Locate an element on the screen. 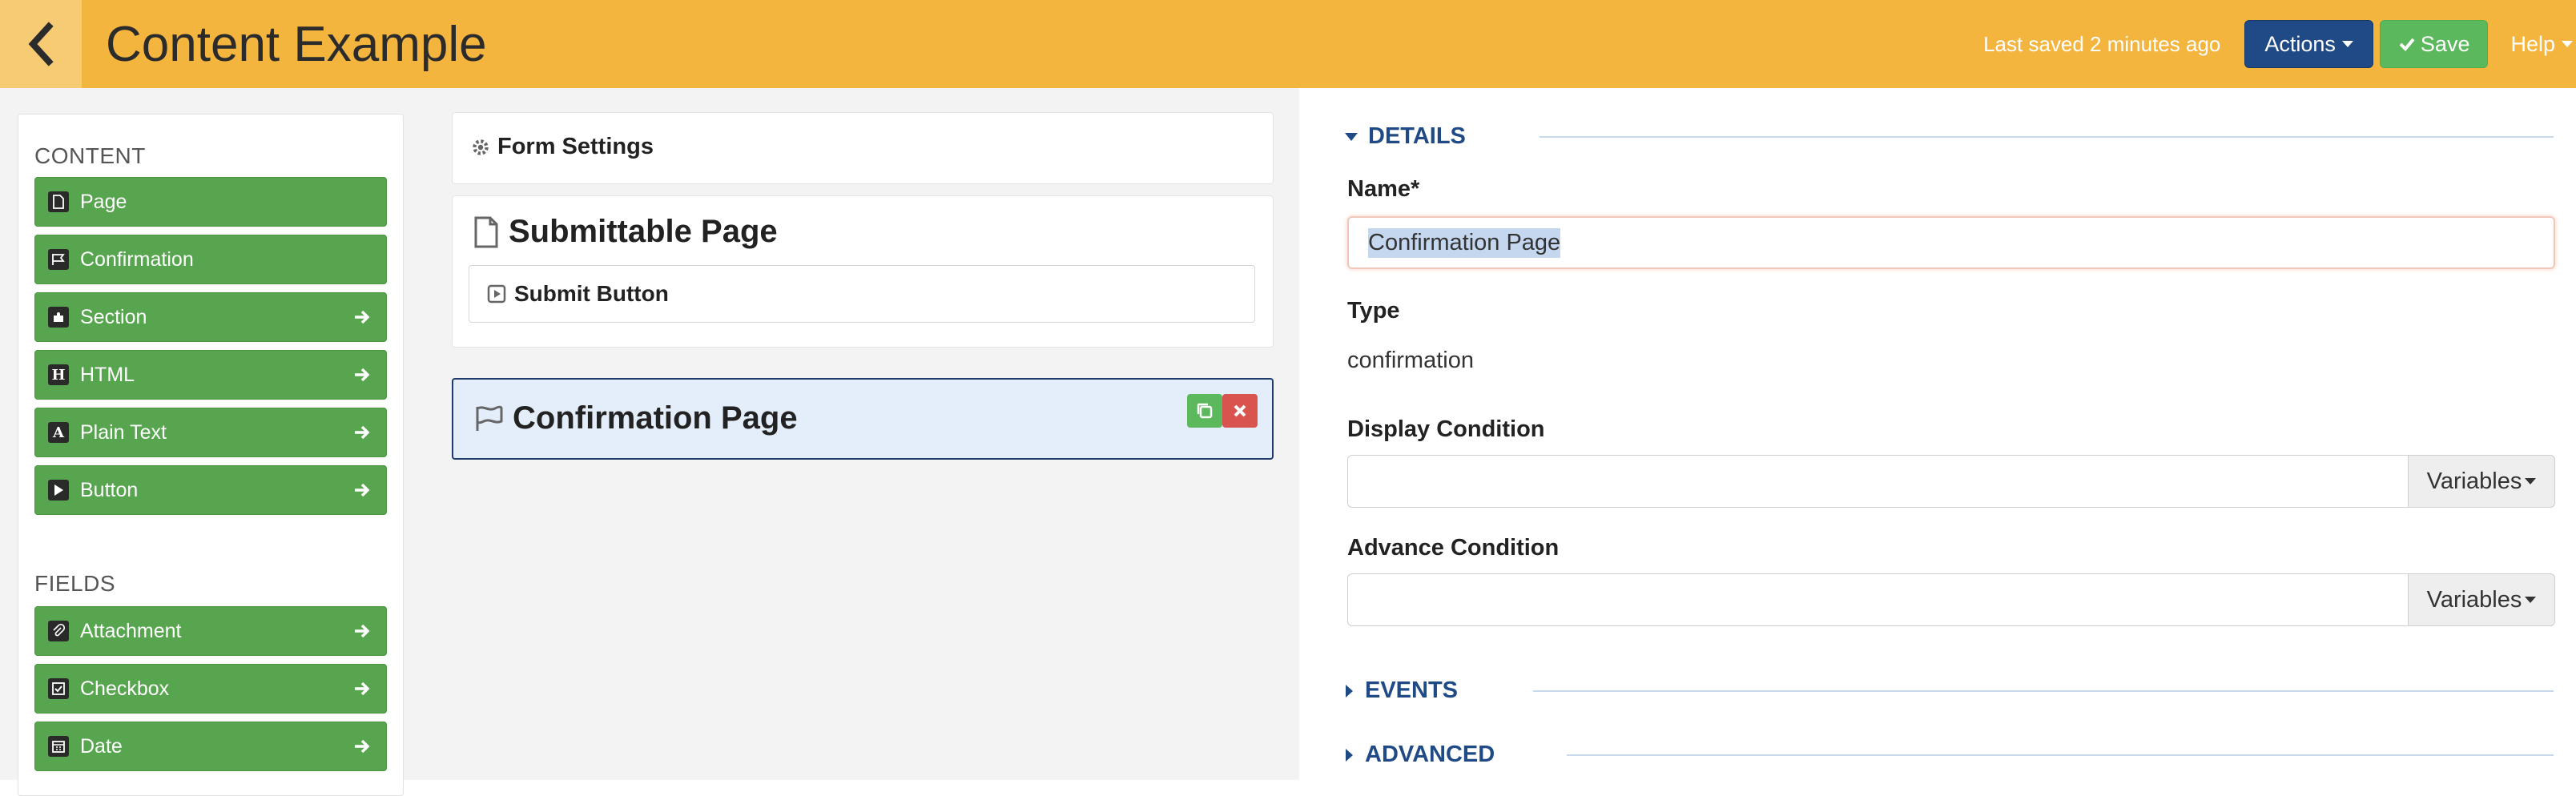  display-condition-input is located at coordinates (1878, 482).